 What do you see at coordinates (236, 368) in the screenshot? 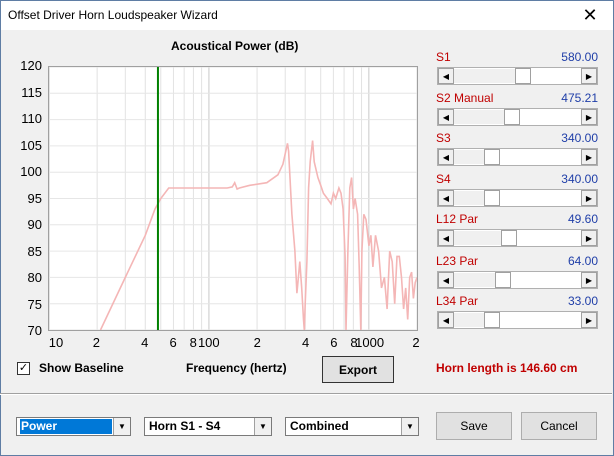
I see `x-axis-label: Frequency (hertz)` at bounding box center [236, 368].